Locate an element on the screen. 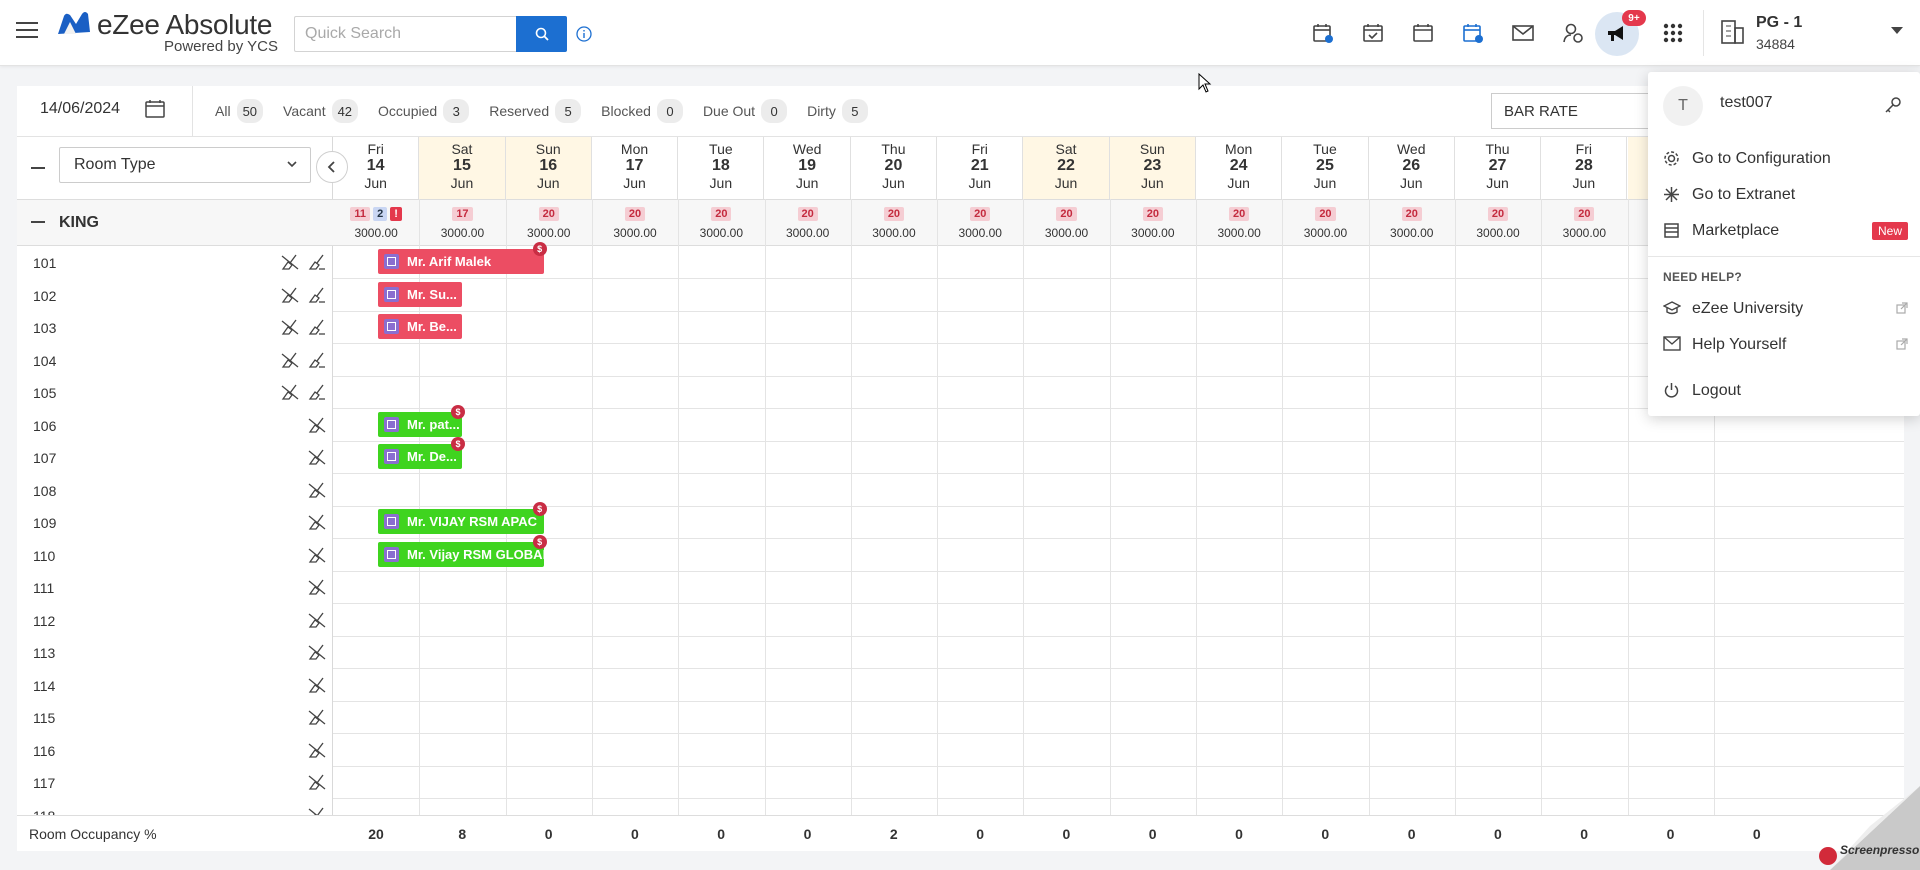 Image resolution: width=1920 pixels, height=870 pixels. rate-plan-select: BAR RATE is located at coordinates (1571, 111).